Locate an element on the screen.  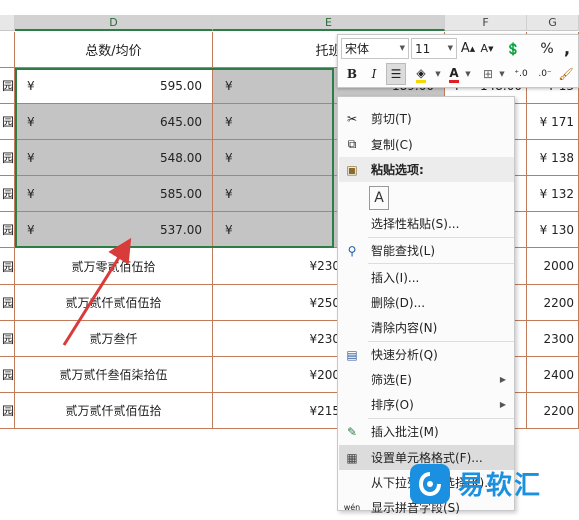
fill-color-icon: ◈ is located at coordinates (421, 74).